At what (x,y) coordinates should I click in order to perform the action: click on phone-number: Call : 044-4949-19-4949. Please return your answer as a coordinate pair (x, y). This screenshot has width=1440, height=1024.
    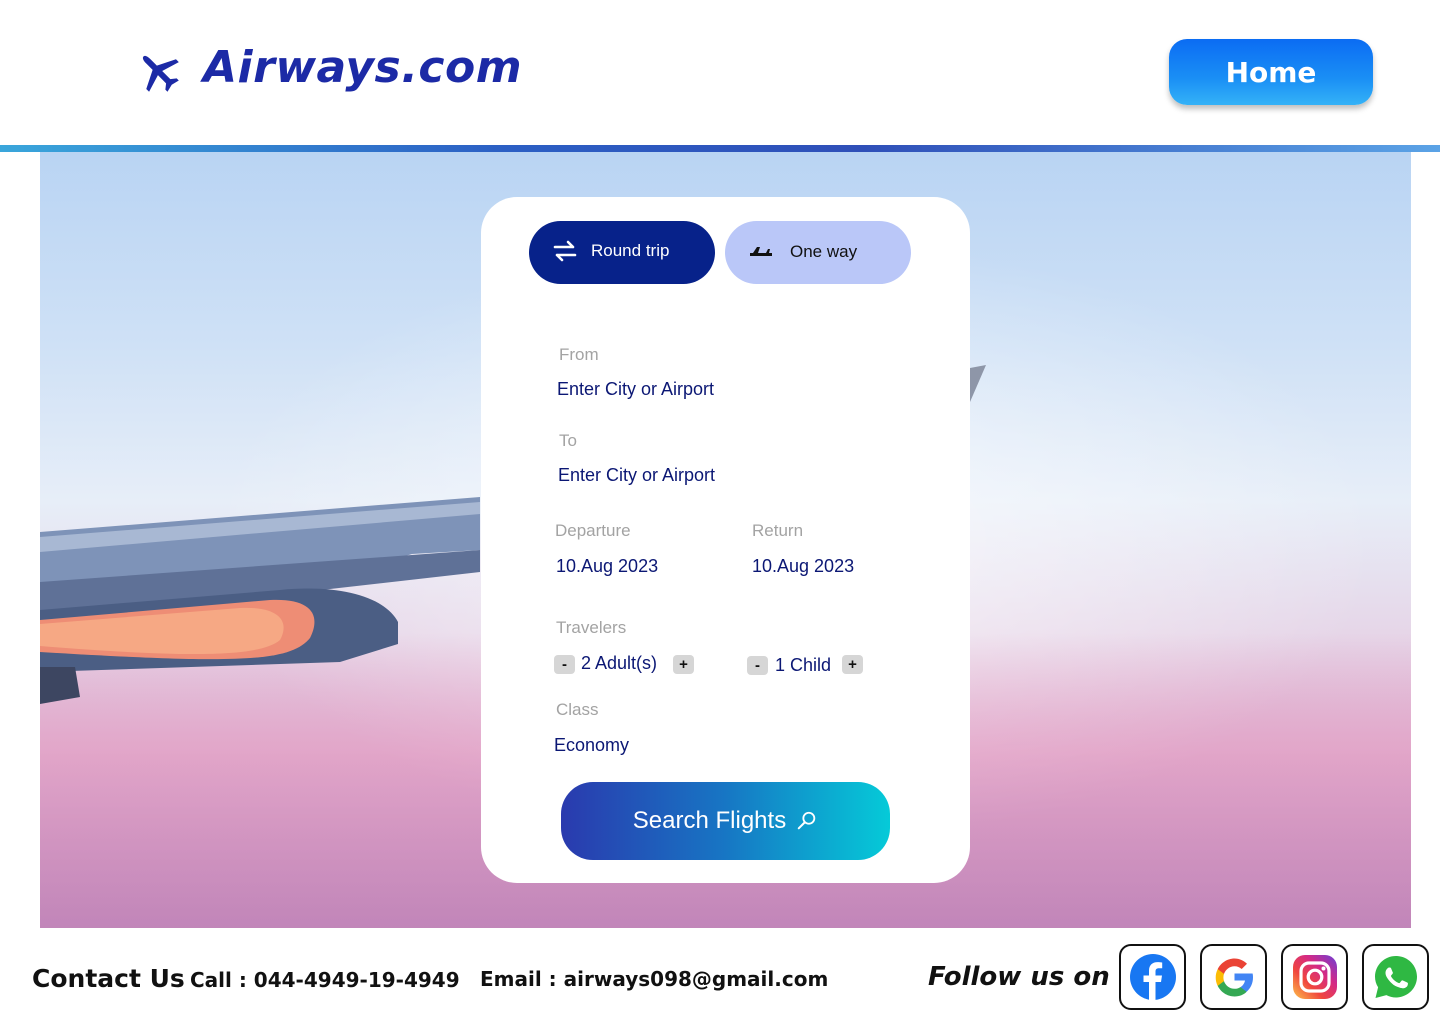
    Looking at the image, I should click on (325, 980).